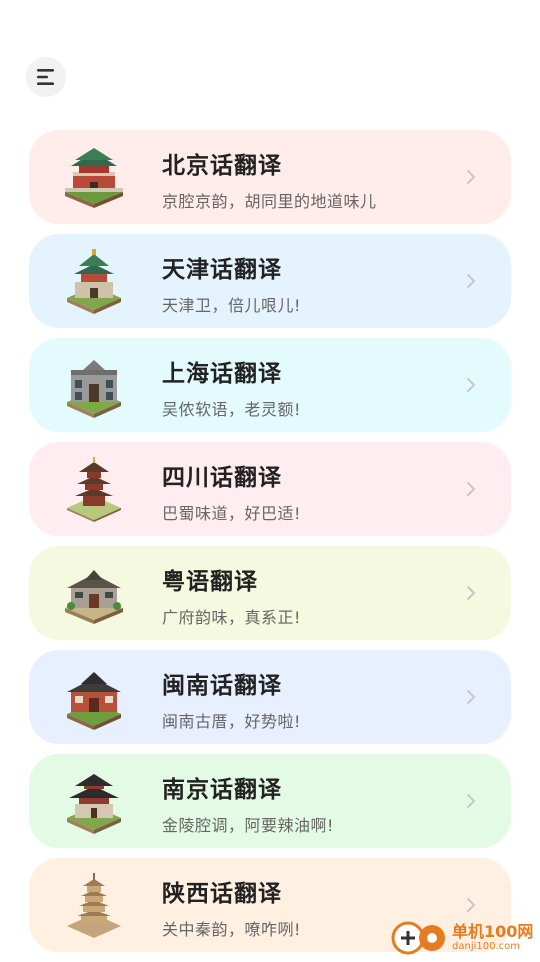 Image resolution: width=540 pixels, height=962 pixels. Describe the element at coordinates (269, 201) in the screenshot. I see `card-subtitle: 京腔京韵，胡同里的地道味儿` at that location.